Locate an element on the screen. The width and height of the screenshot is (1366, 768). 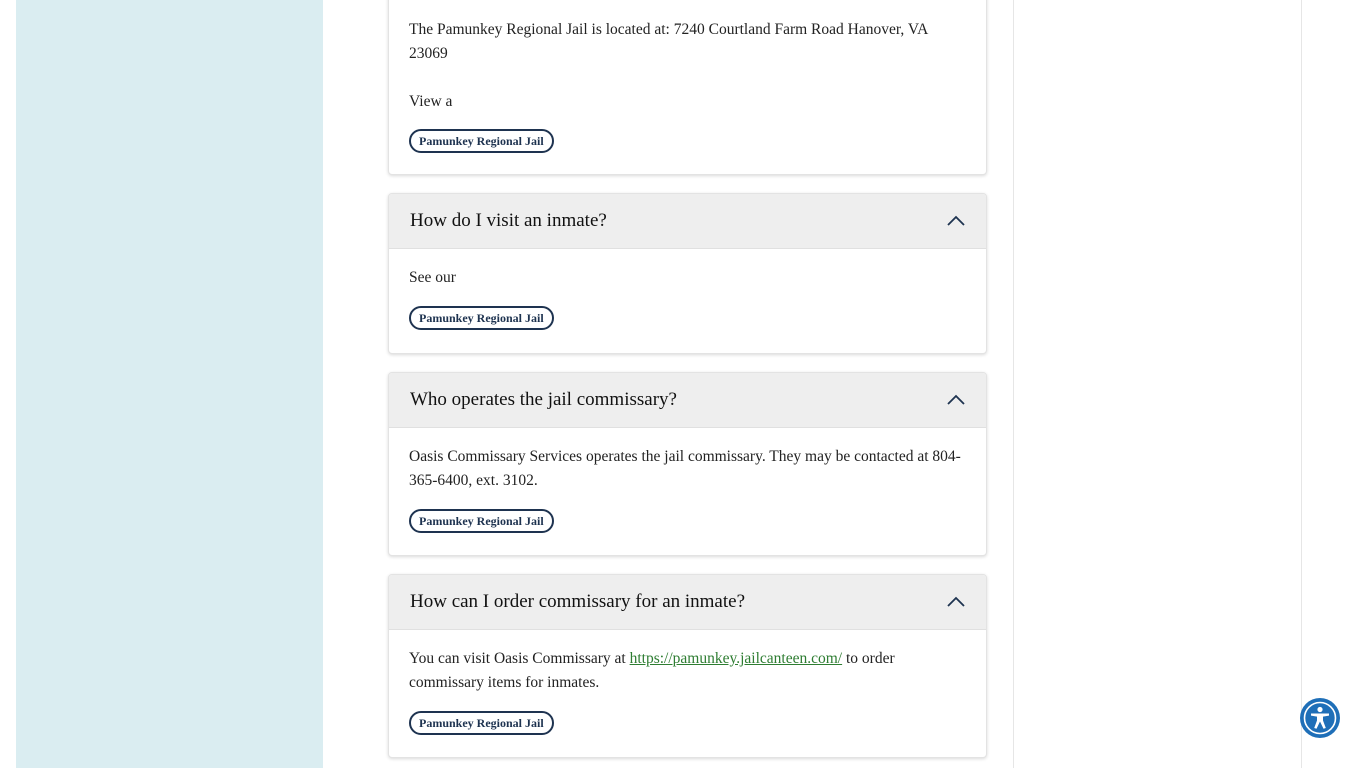
right-column-edge is located at coordinates (1301, 384).